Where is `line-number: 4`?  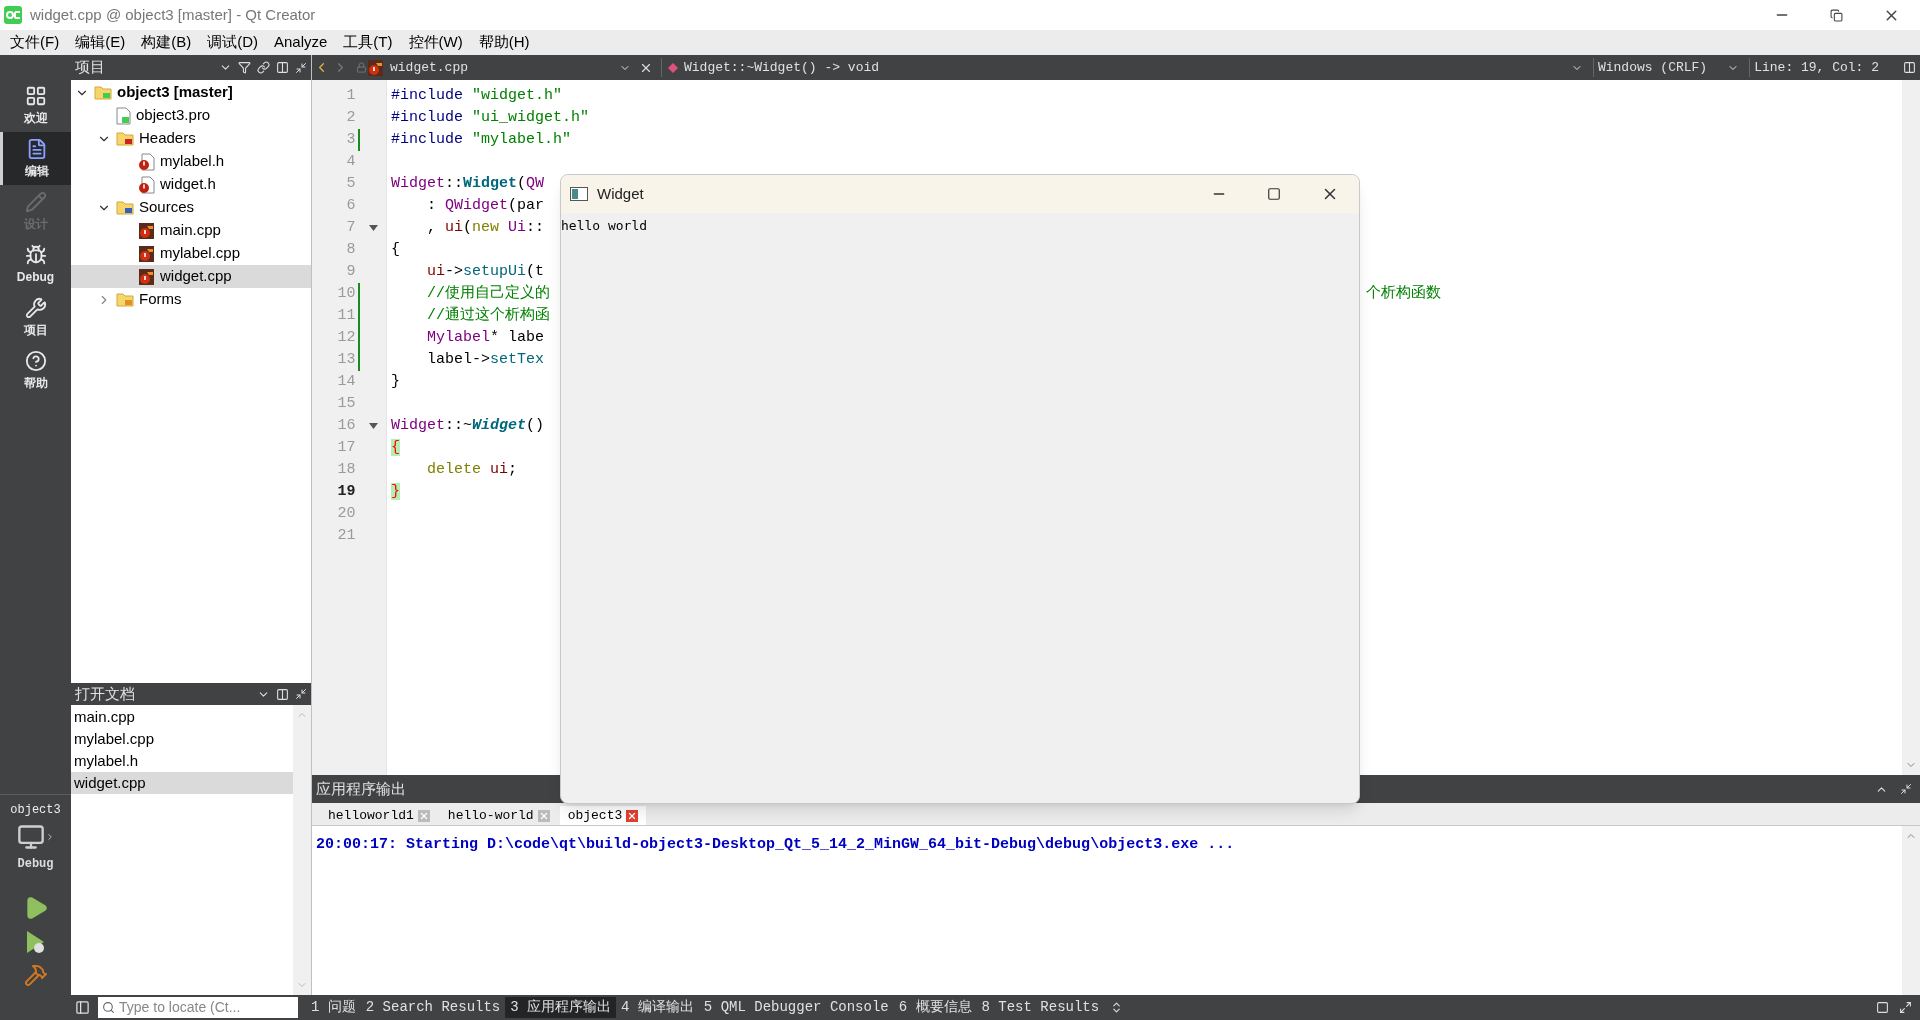
line-number: 4 is located at coordinates (350, 161).